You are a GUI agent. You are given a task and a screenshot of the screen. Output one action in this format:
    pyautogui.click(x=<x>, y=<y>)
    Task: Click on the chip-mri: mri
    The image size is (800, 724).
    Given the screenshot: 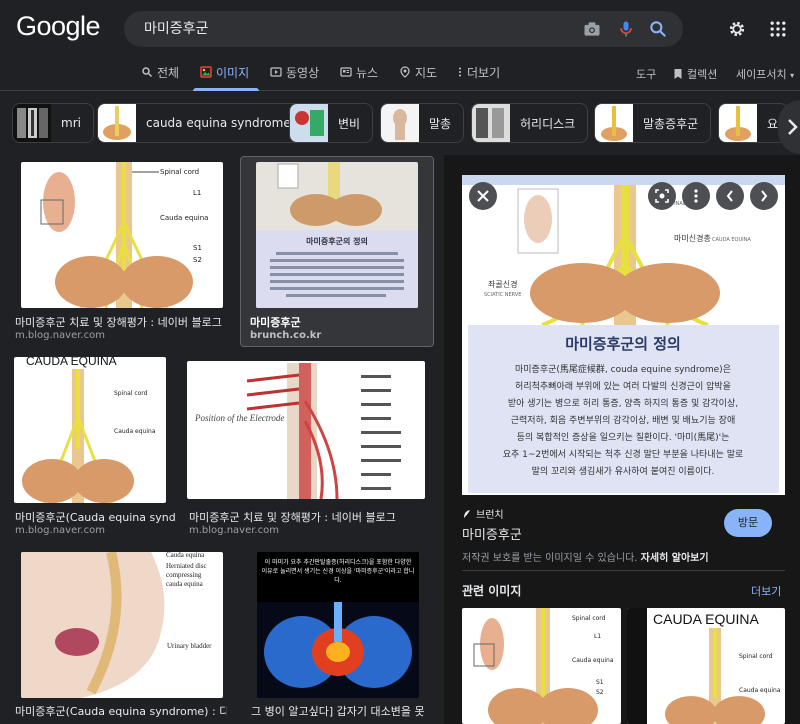 What is the action you would take?
    pyautogui.click(x=53, y=123)
    